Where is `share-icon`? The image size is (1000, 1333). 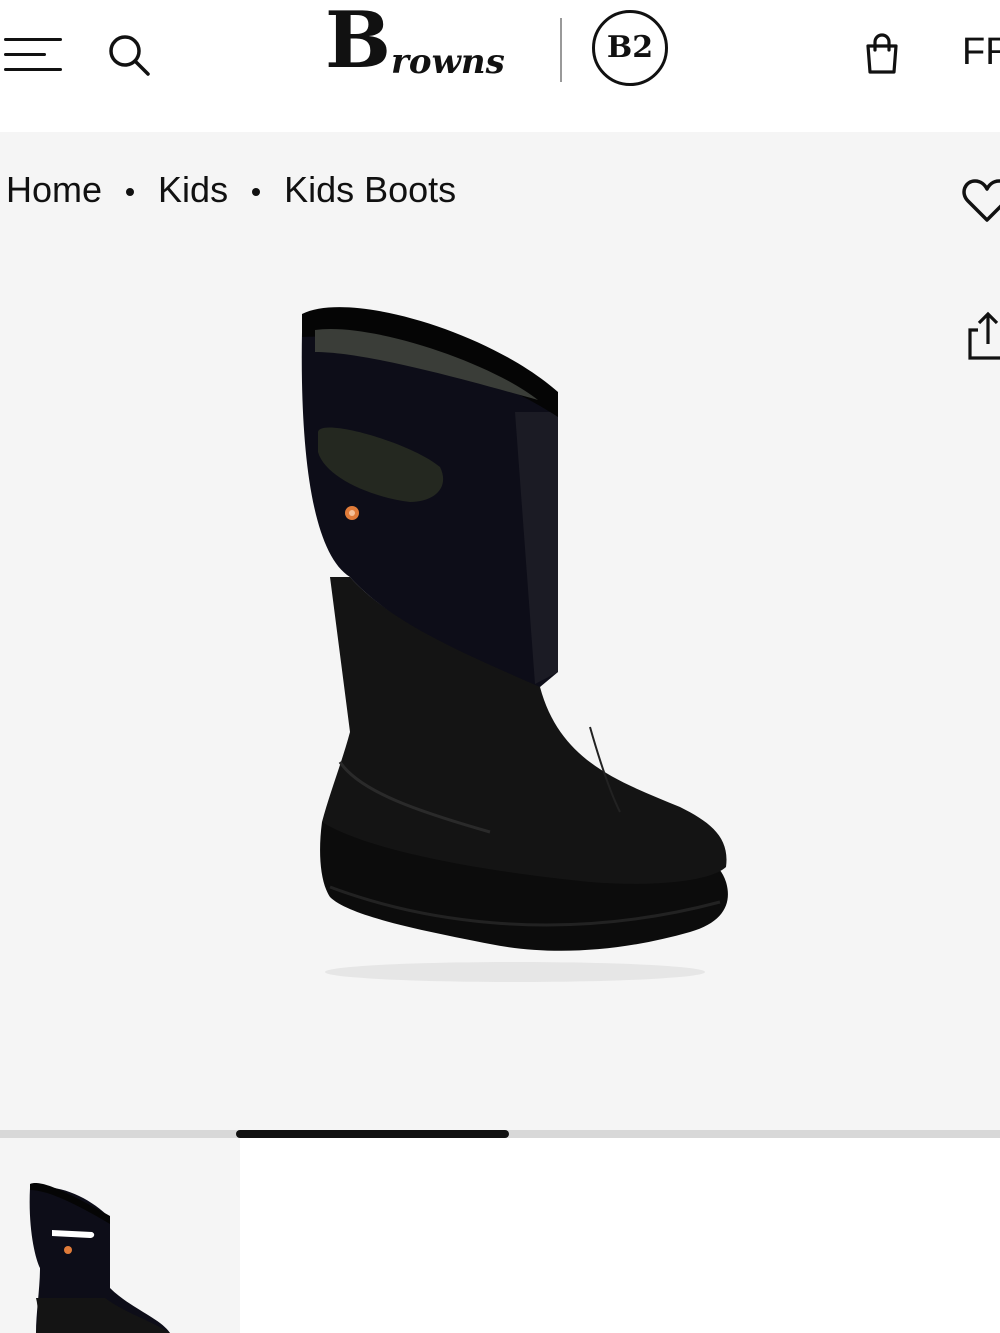
share-icon is located at coordinates (983, 335).